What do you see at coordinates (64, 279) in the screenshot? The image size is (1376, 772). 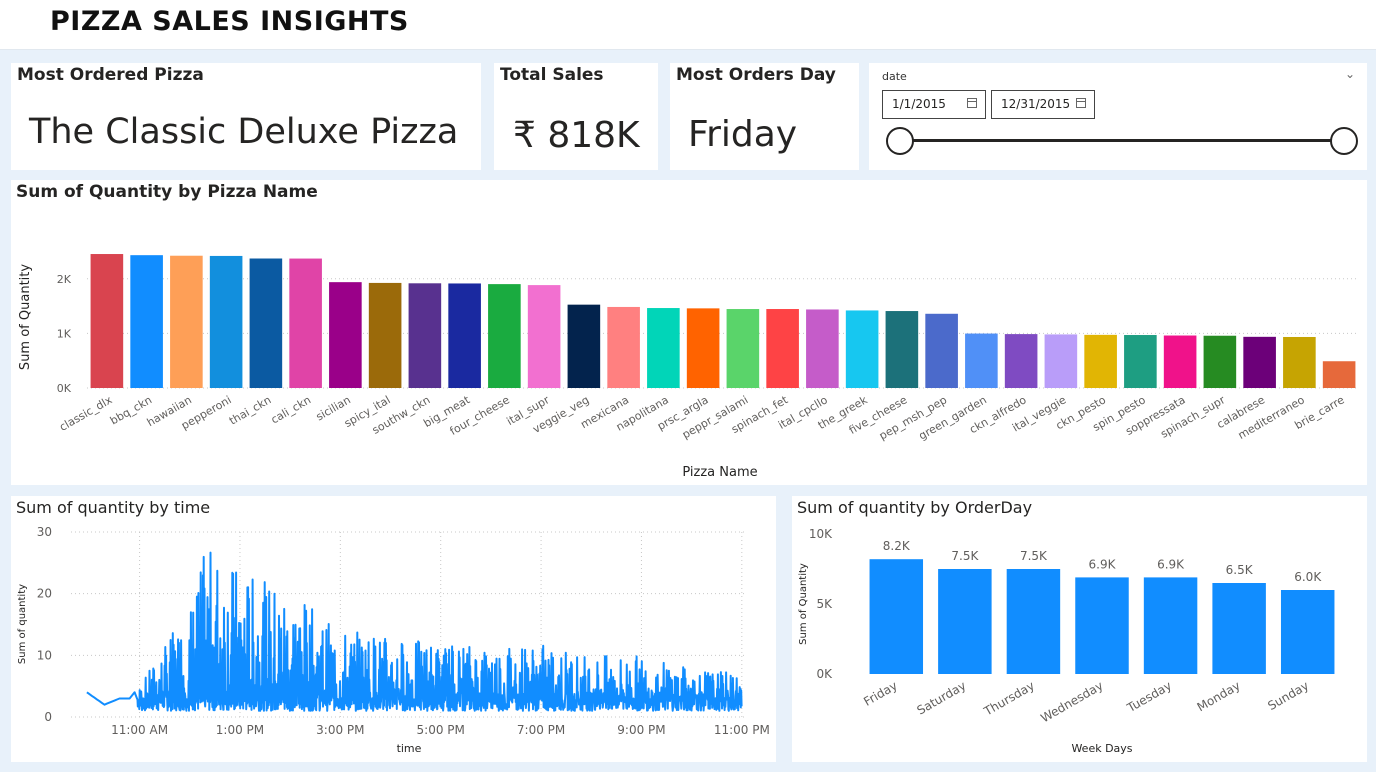 I see `y-tick-label: 2K` at bounding box center [64, 279].